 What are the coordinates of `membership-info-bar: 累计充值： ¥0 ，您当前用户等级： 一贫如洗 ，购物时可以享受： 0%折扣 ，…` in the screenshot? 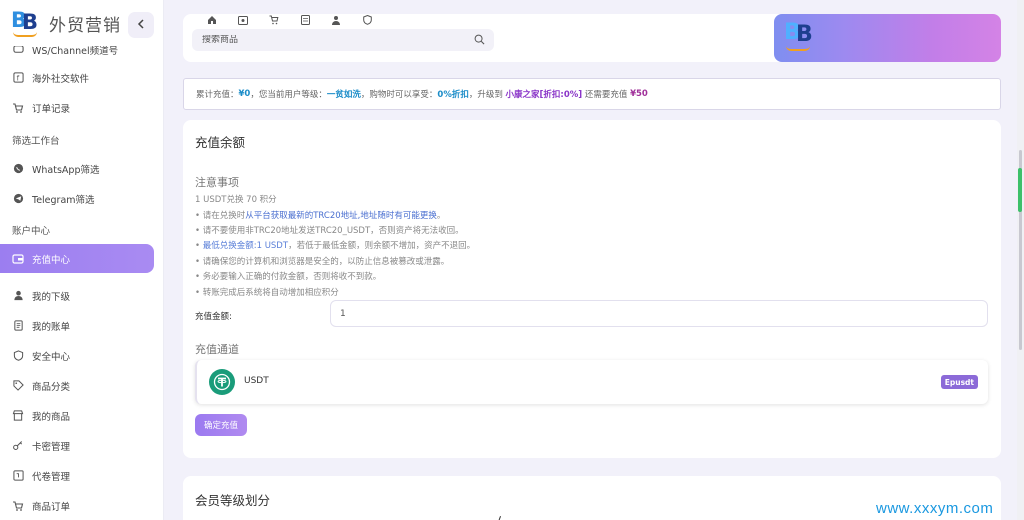 It's located at (592, 94).